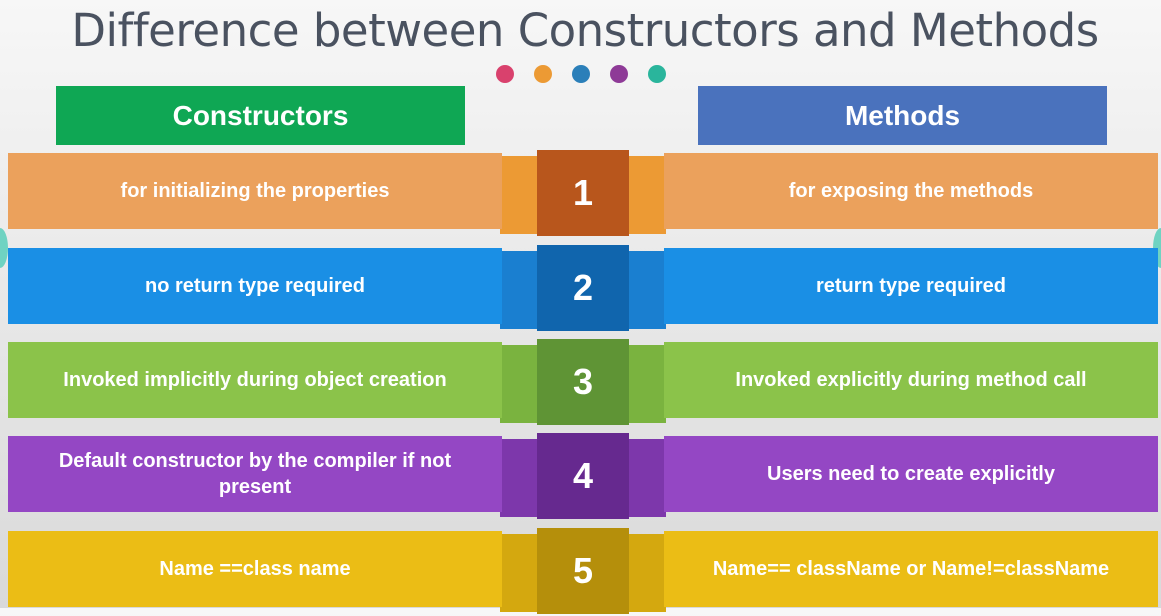 This screenshot has height=616, width=1161. What do you see at coordinates (911, 380) in the screenshot?
I see `method-cell: Invoked explicitly during method call` at bounding box center [911, 380].